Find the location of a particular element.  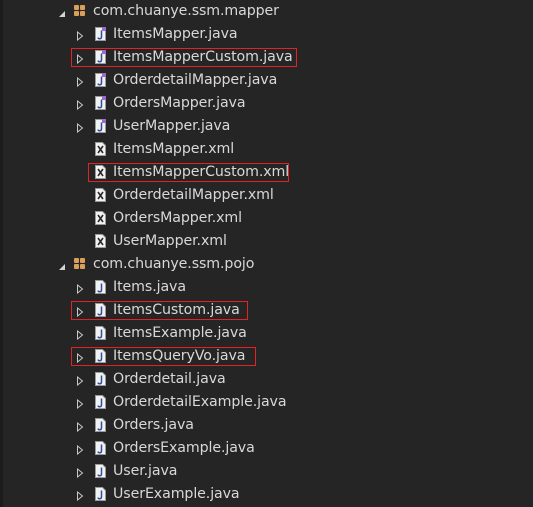

file-label: UserExample.java is located at coordinates (176, 494).